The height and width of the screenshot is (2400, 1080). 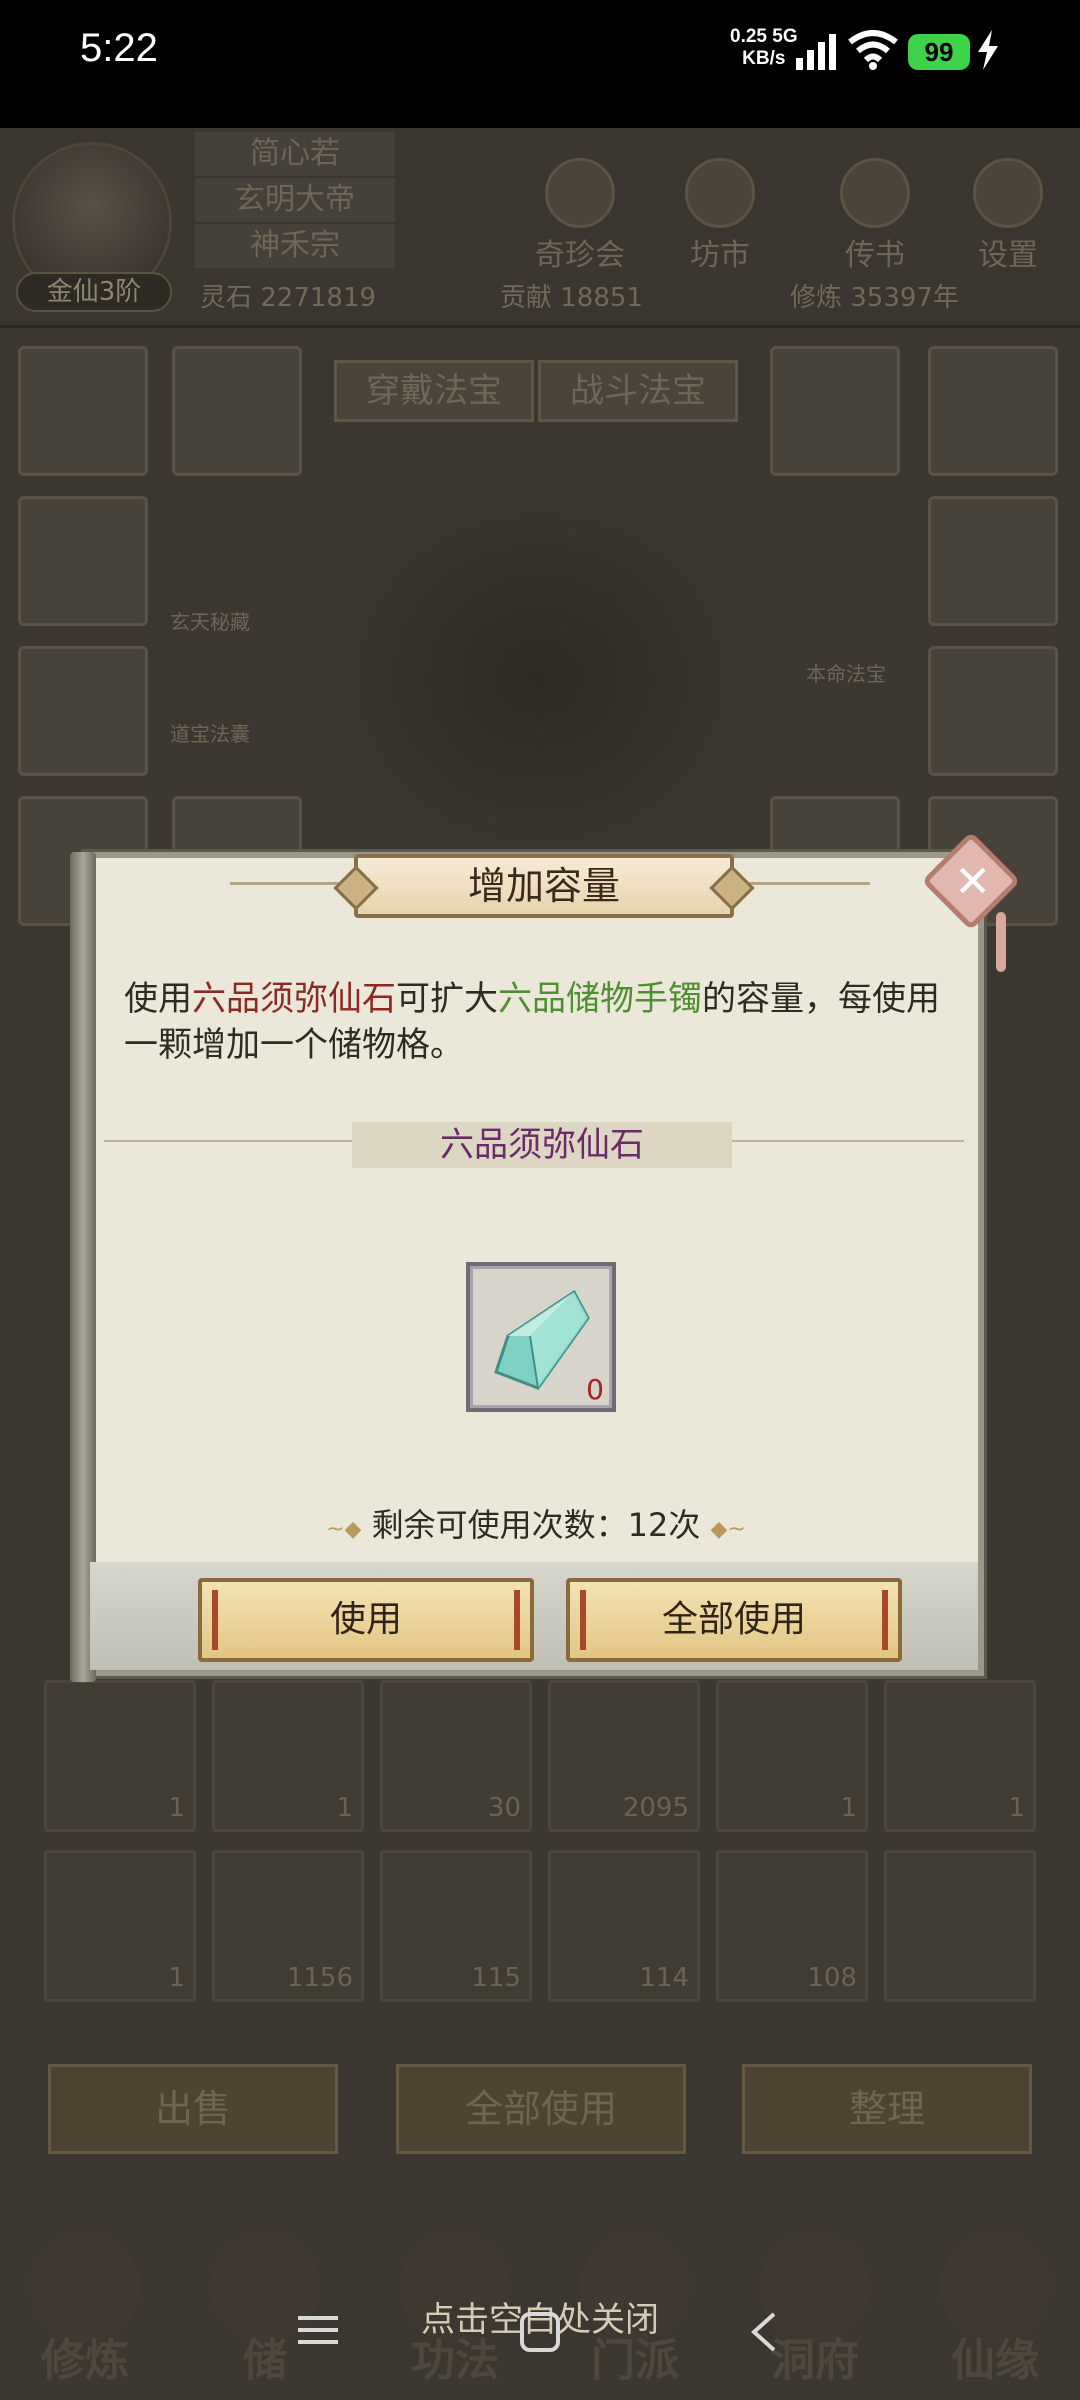 I want to click on player-rank: 金仙3阶, so click(x=94, y=292).